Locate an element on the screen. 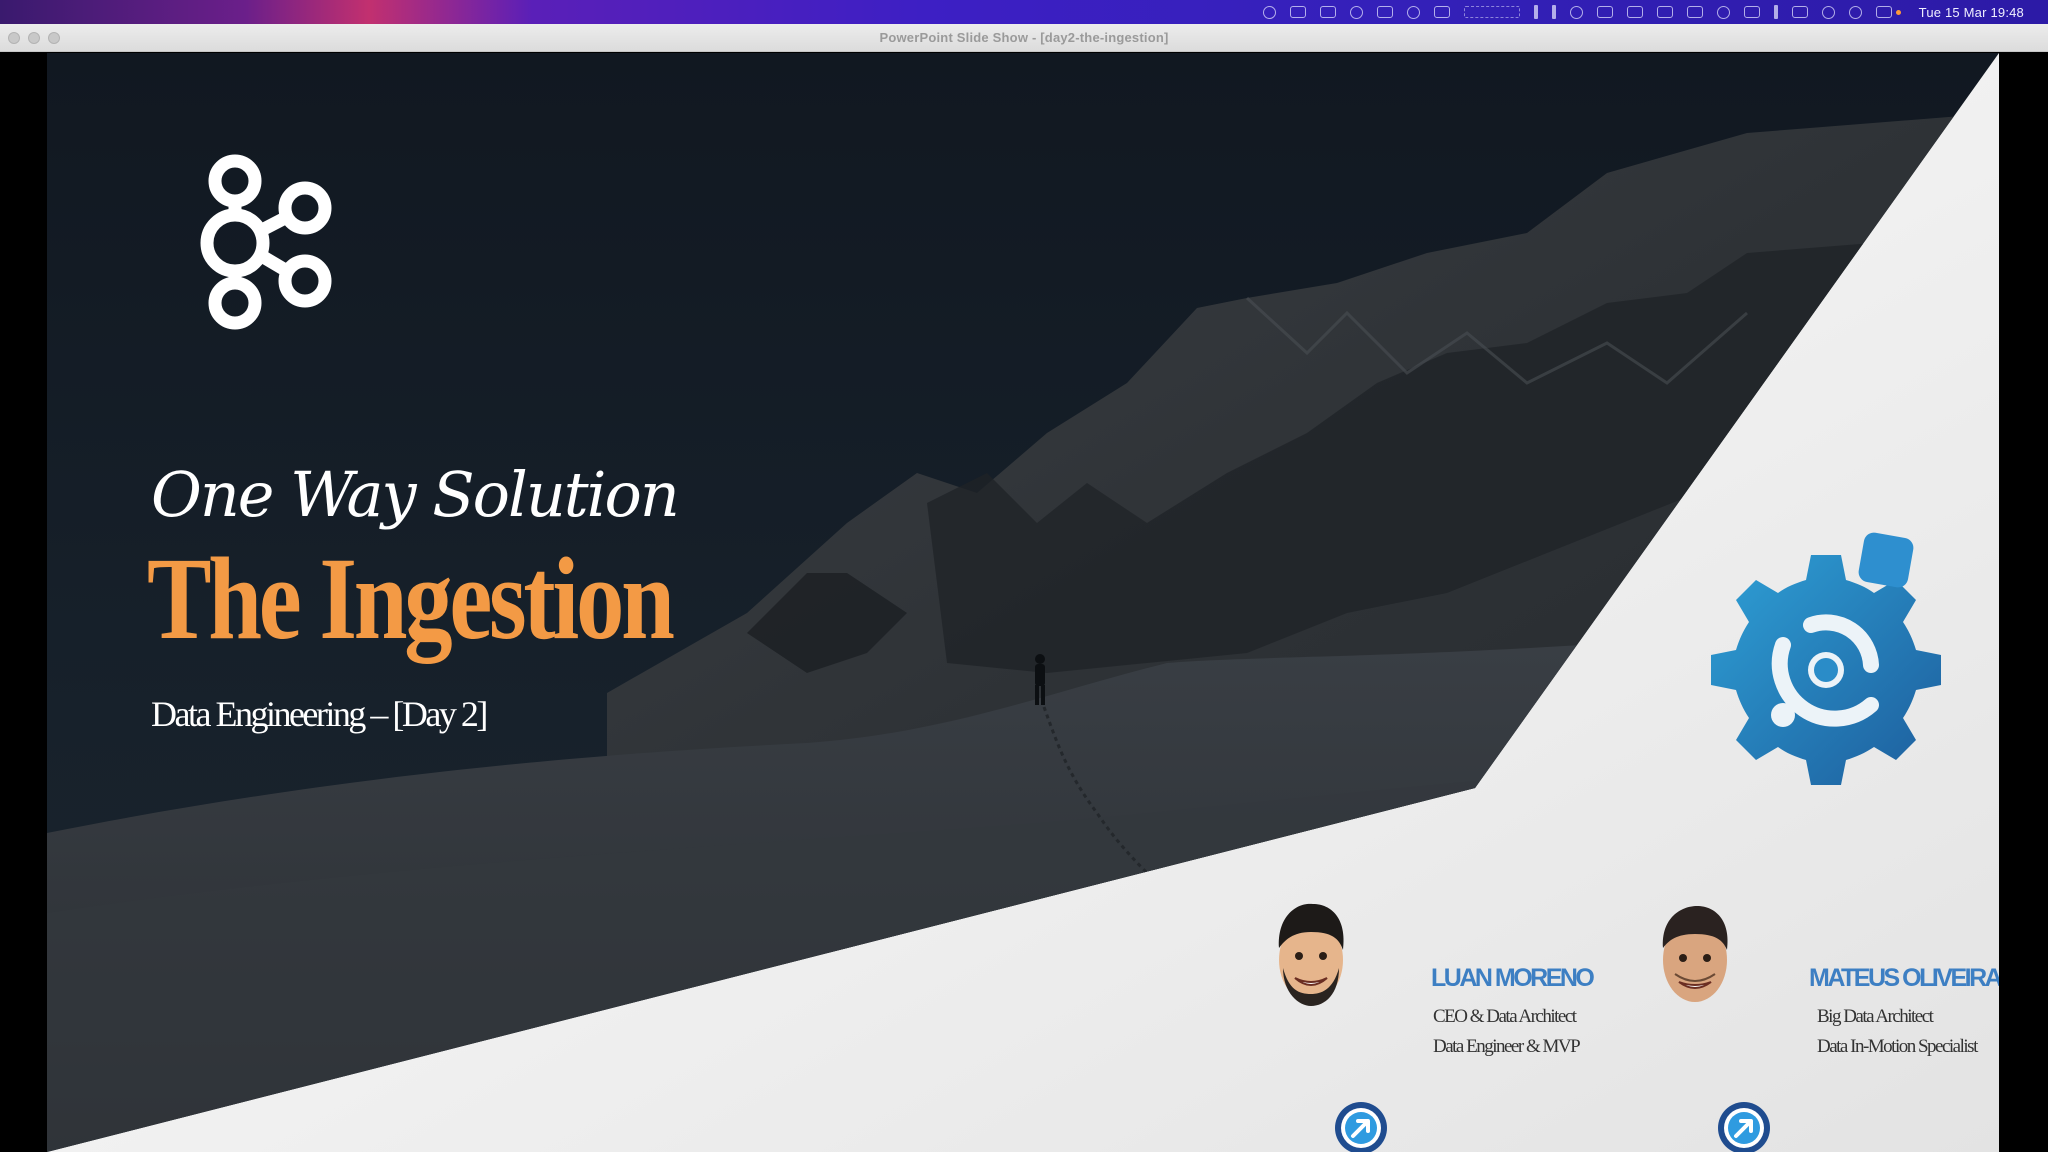  presenter-1-role-1: CEO & Data Architect is located at coordinates (1505, 1016).